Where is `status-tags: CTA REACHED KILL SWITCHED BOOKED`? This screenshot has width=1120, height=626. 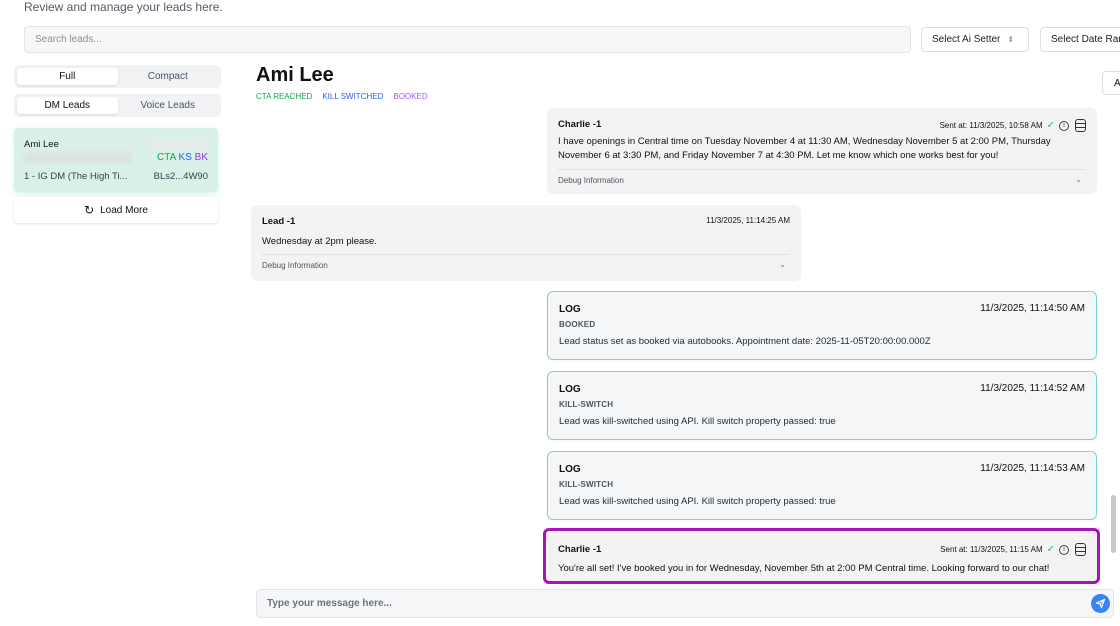
status-tags: CTA REACHED KILL SWITCHED BOOKED is located at coordinates (342, 96).